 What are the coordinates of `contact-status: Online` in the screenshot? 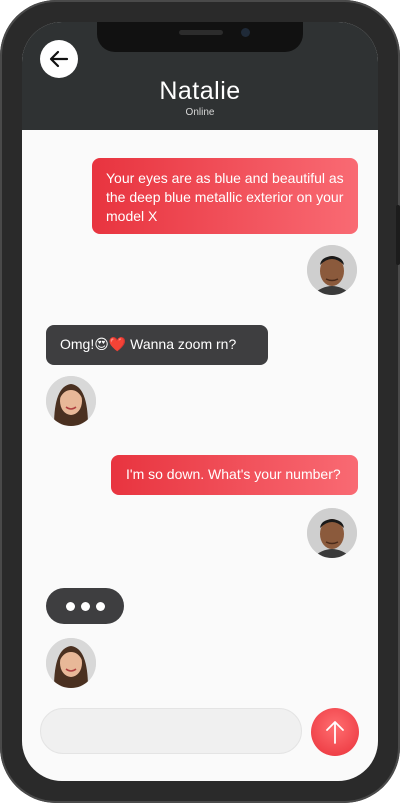 It's located at (200, 112).